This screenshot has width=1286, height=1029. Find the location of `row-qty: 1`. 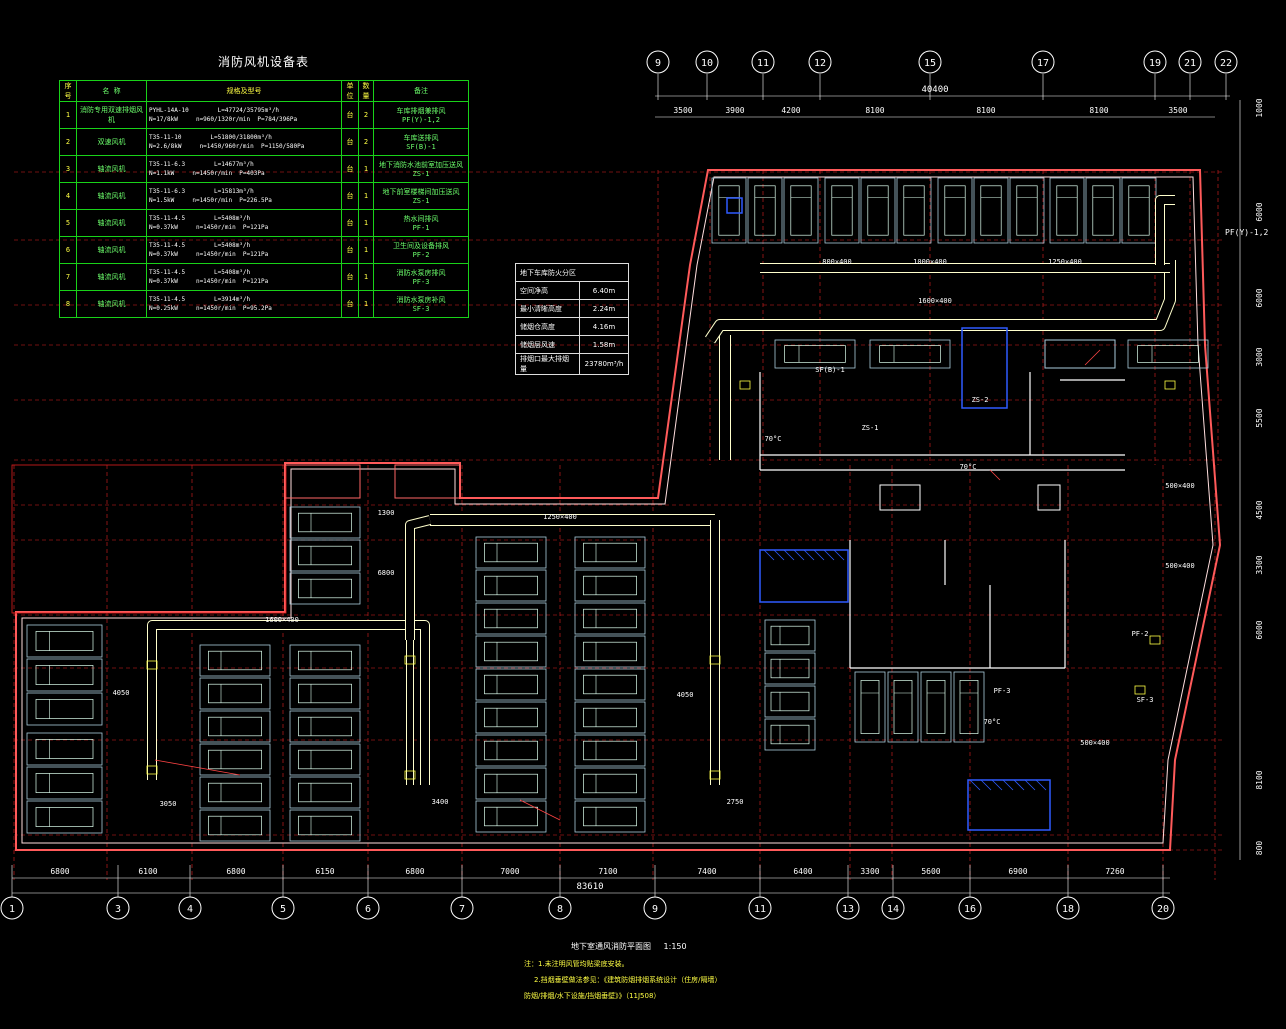

row-qty: 1 is located at coordinates (366, 223).